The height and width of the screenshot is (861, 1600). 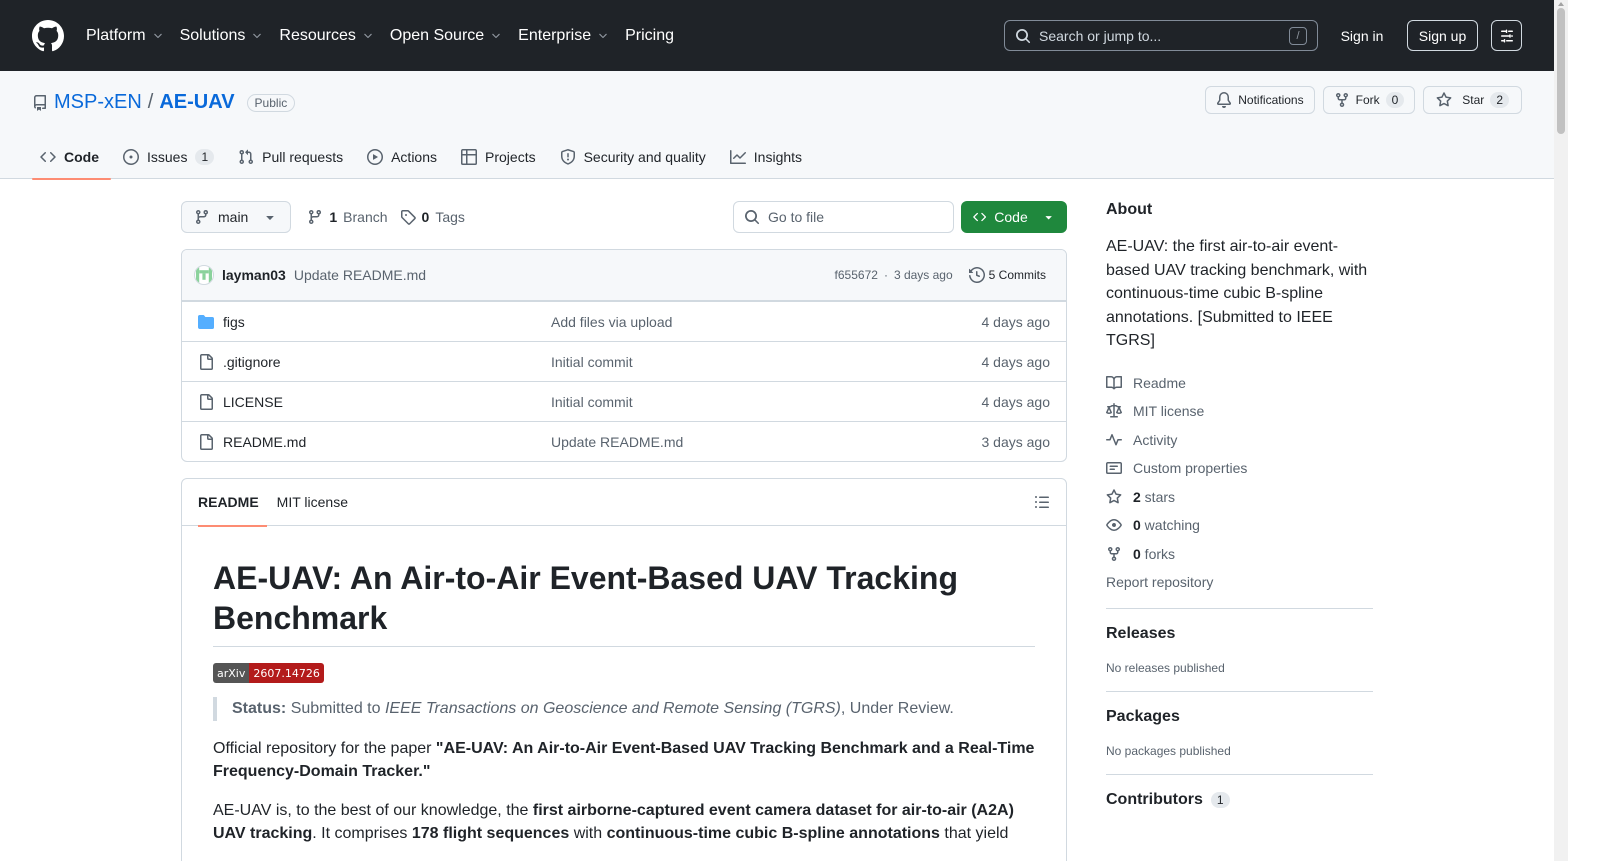 I want to click on star-button: Star 2, so click(x=1472, y=100).